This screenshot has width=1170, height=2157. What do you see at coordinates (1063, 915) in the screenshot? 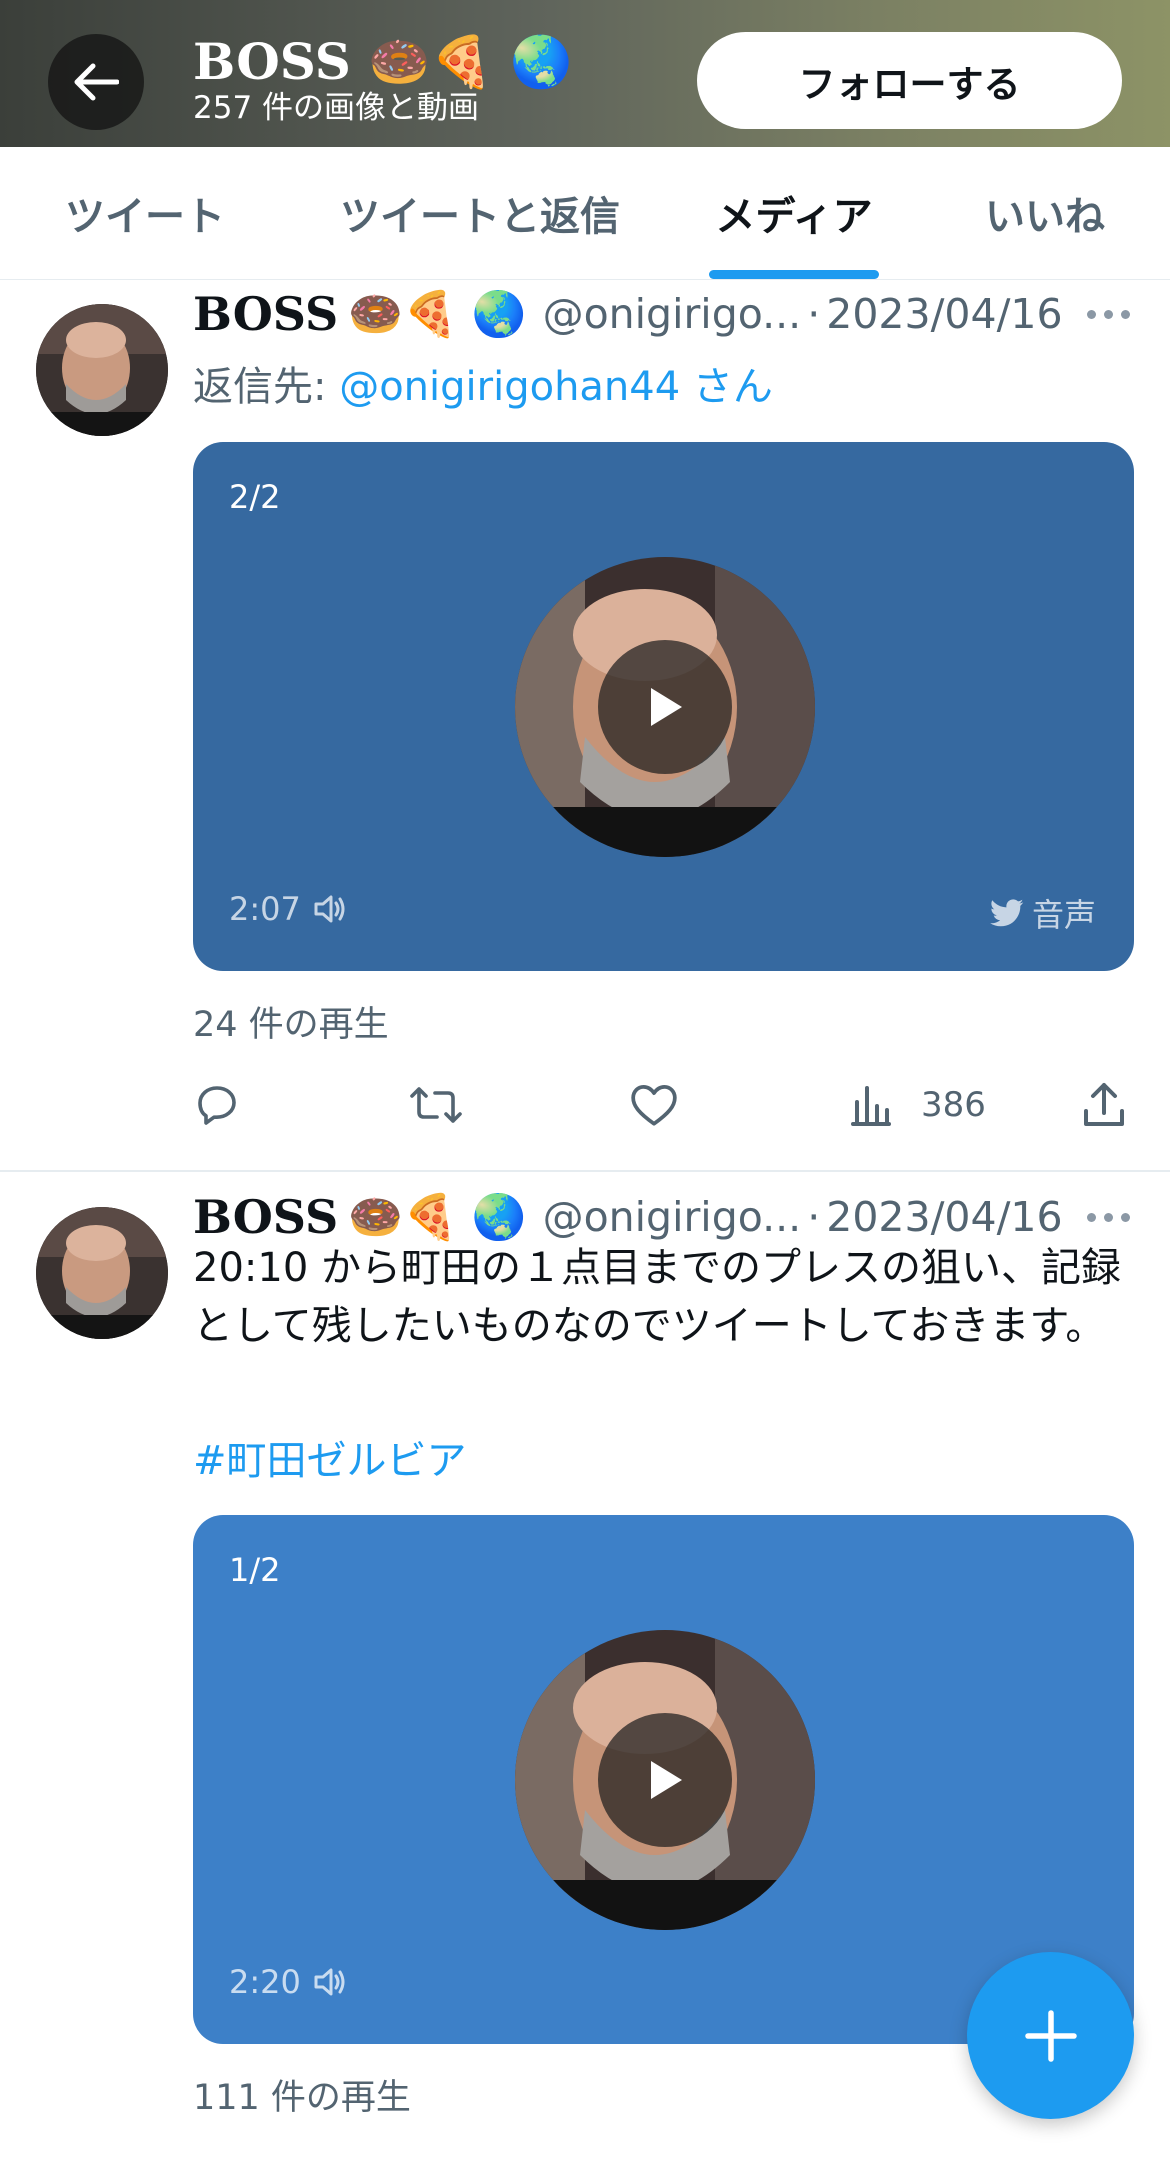
I see `audio-label: 音声` at bounding box center [1063, 915].